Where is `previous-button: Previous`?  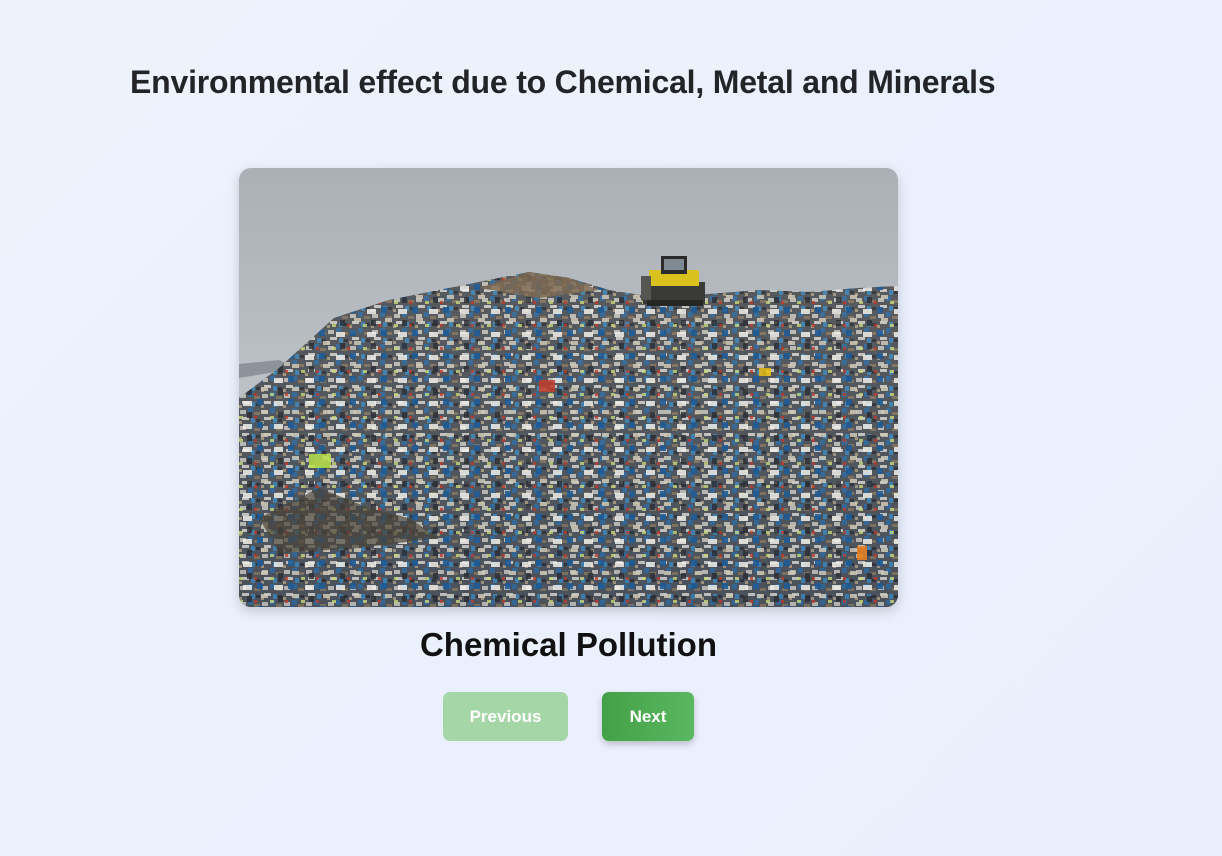
previous-button: Previous is located at coordinates (505, 716).